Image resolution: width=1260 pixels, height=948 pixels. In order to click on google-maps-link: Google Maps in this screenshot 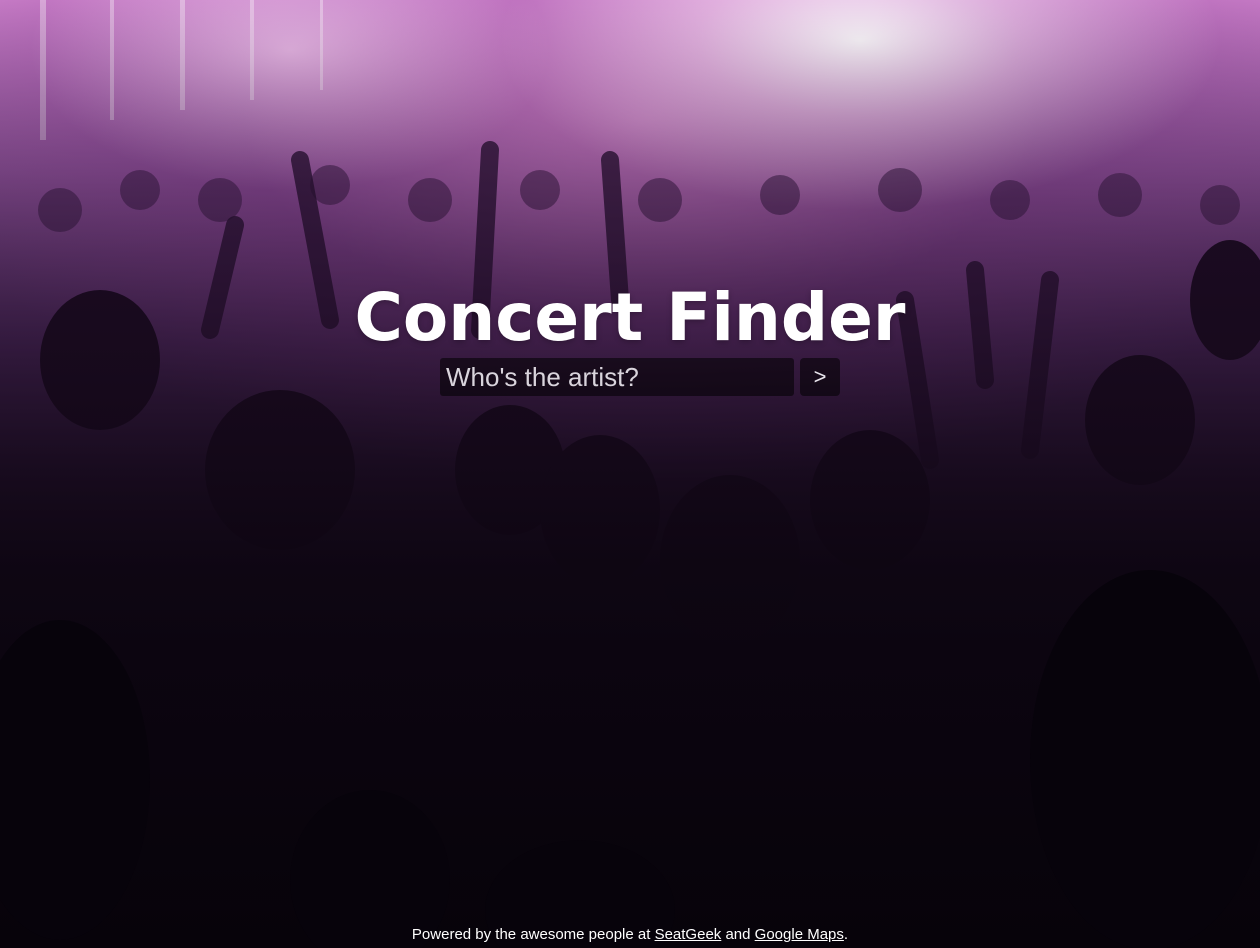, I will do `click(799, 934)`.